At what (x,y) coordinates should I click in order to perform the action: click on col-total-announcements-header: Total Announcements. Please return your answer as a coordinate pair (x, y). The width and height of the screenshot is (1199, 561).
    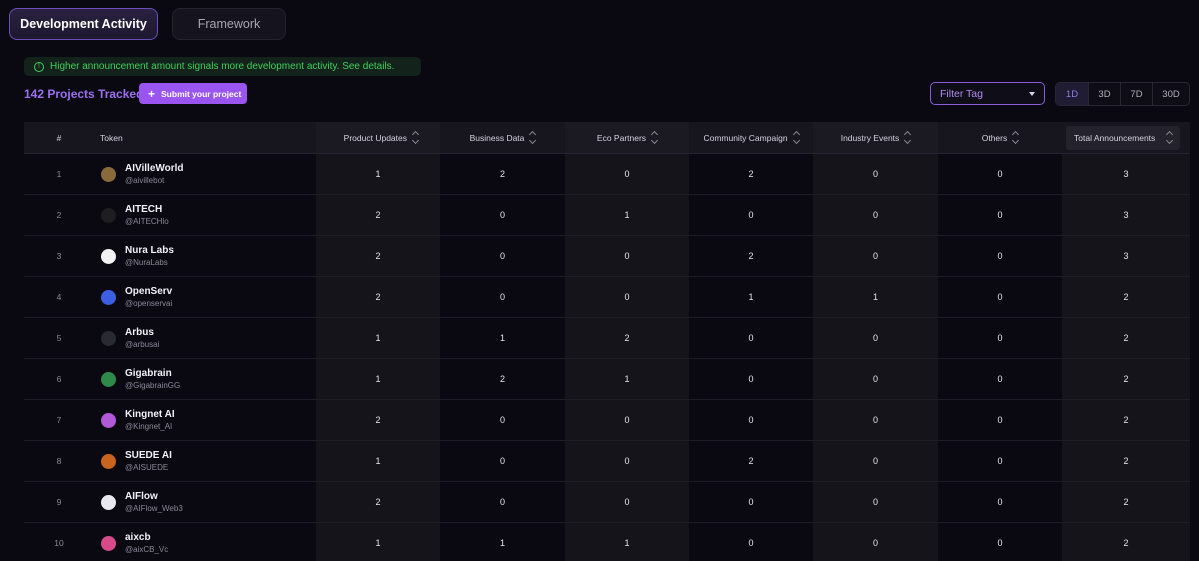
    Looking at the image, I should click on (1126, 137).